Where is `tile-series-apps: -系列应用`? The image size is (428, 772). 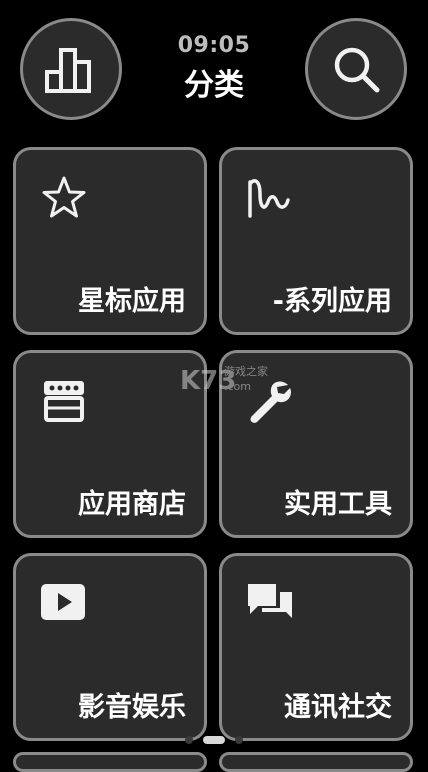
tile-series-apps: -系列应用 is located at coordinates (316, 241).